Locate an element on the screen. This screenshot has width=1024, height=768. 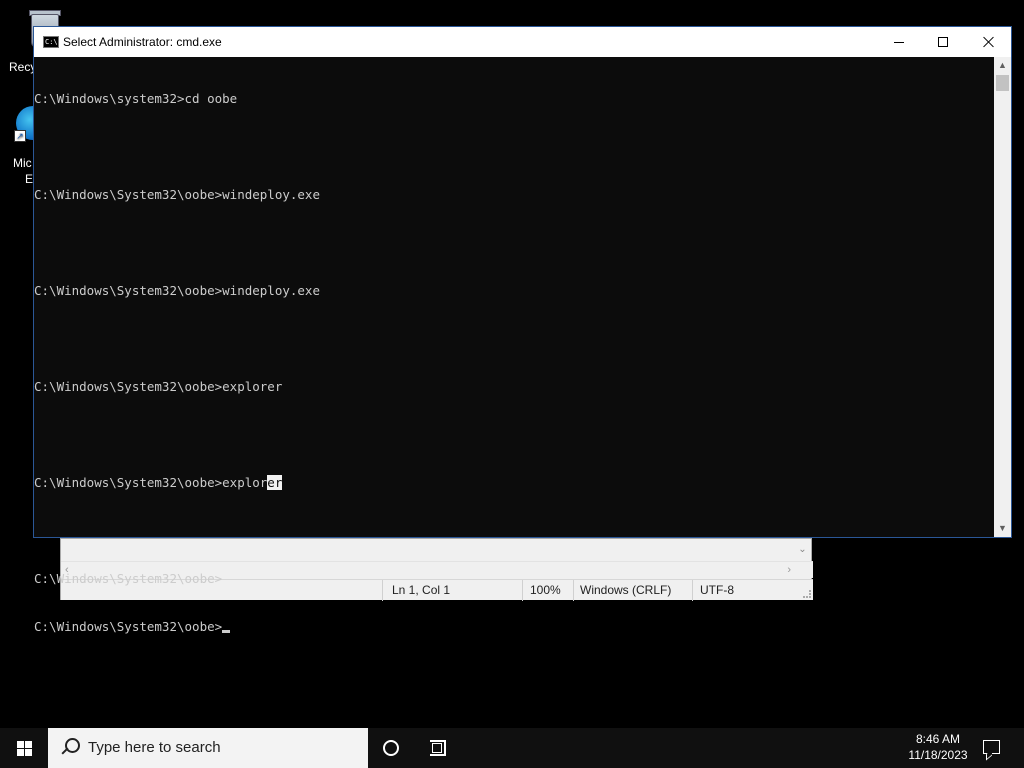
maximize-button is located at coordinates (943, 42).